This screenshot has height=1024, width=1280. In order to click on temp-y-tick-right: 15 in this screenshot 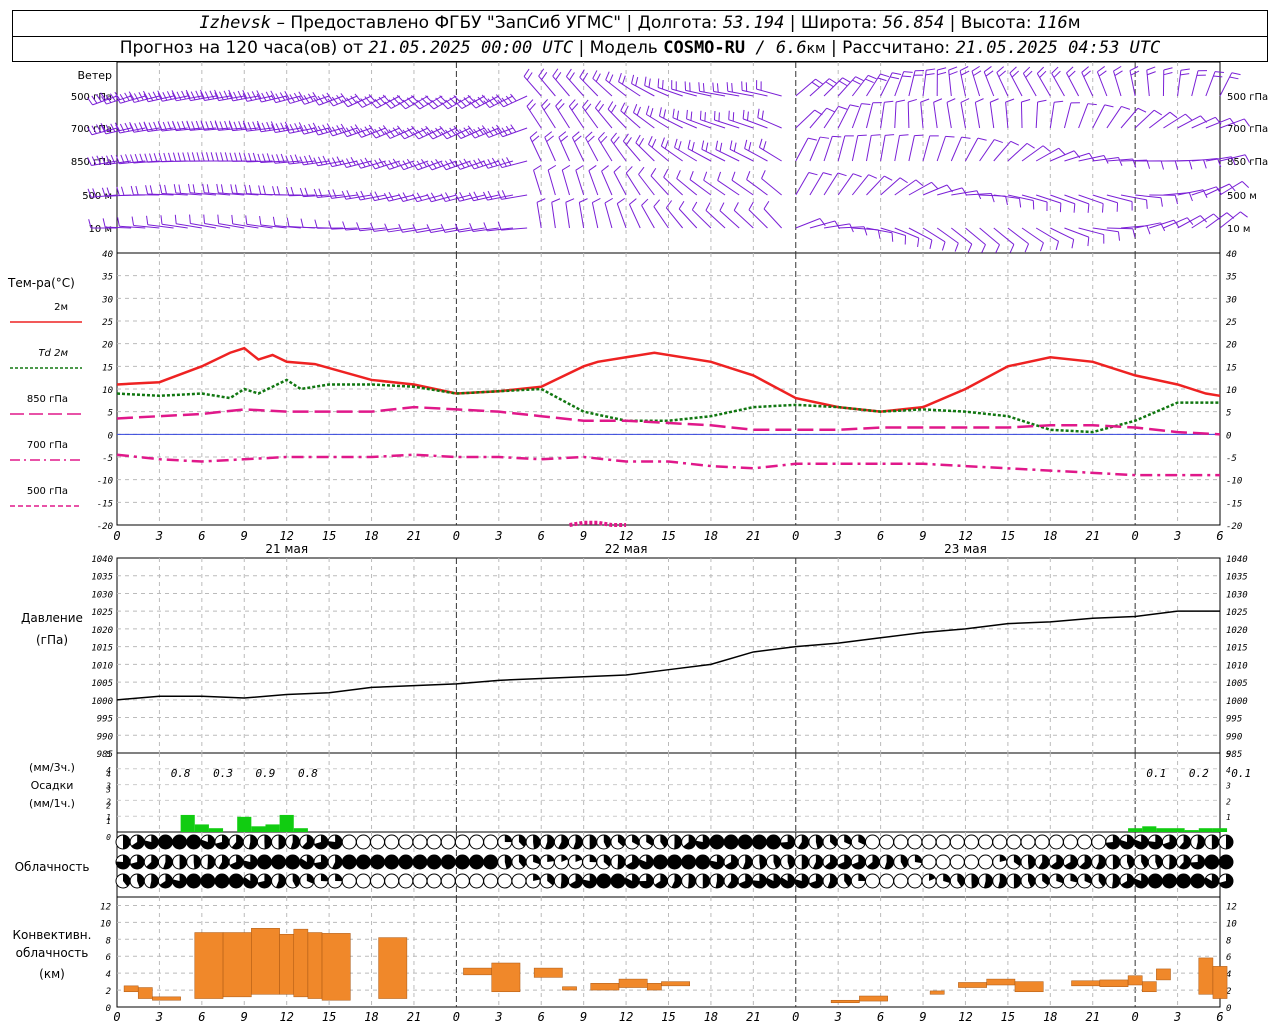, I will do `click(1231, 368)`.